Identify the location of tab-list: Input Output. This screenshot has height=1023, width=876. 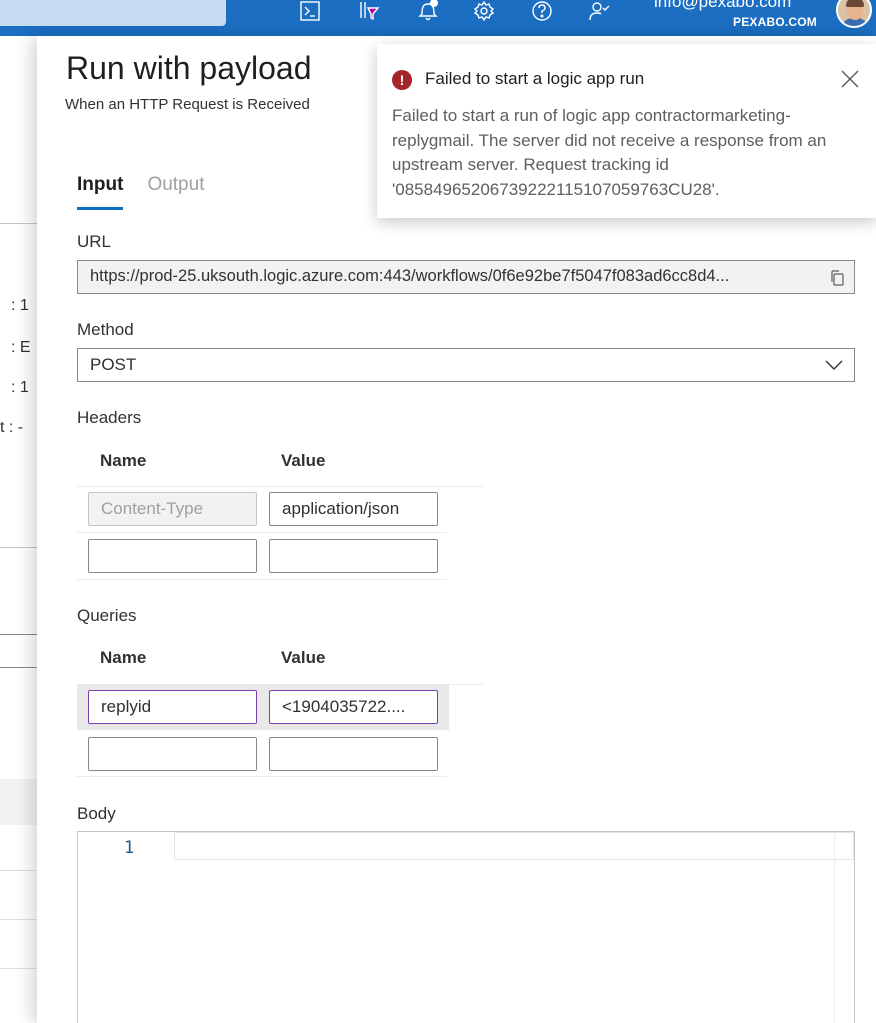
(152, 192).